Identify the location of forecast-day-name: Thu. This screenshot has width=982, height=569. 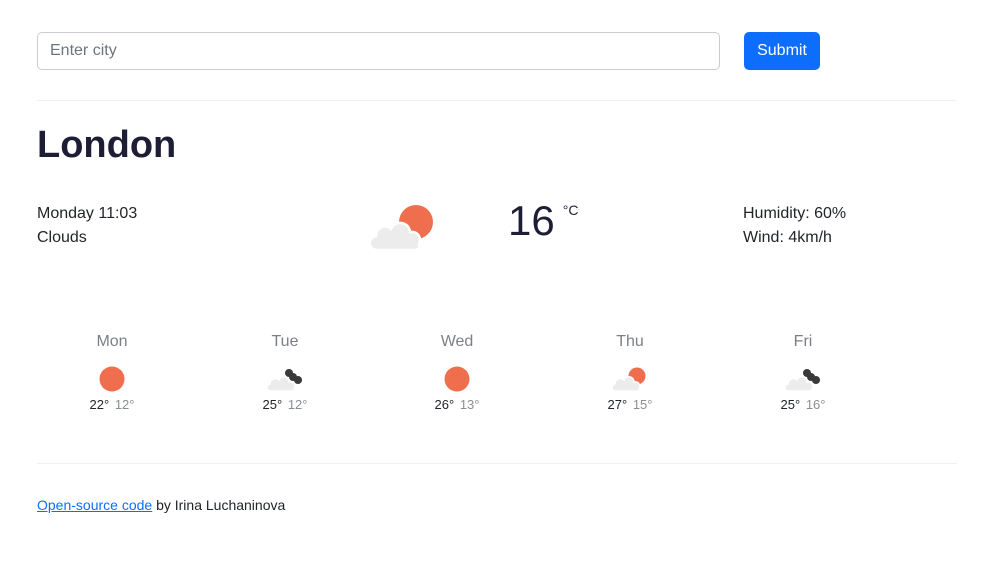
(630, 341).